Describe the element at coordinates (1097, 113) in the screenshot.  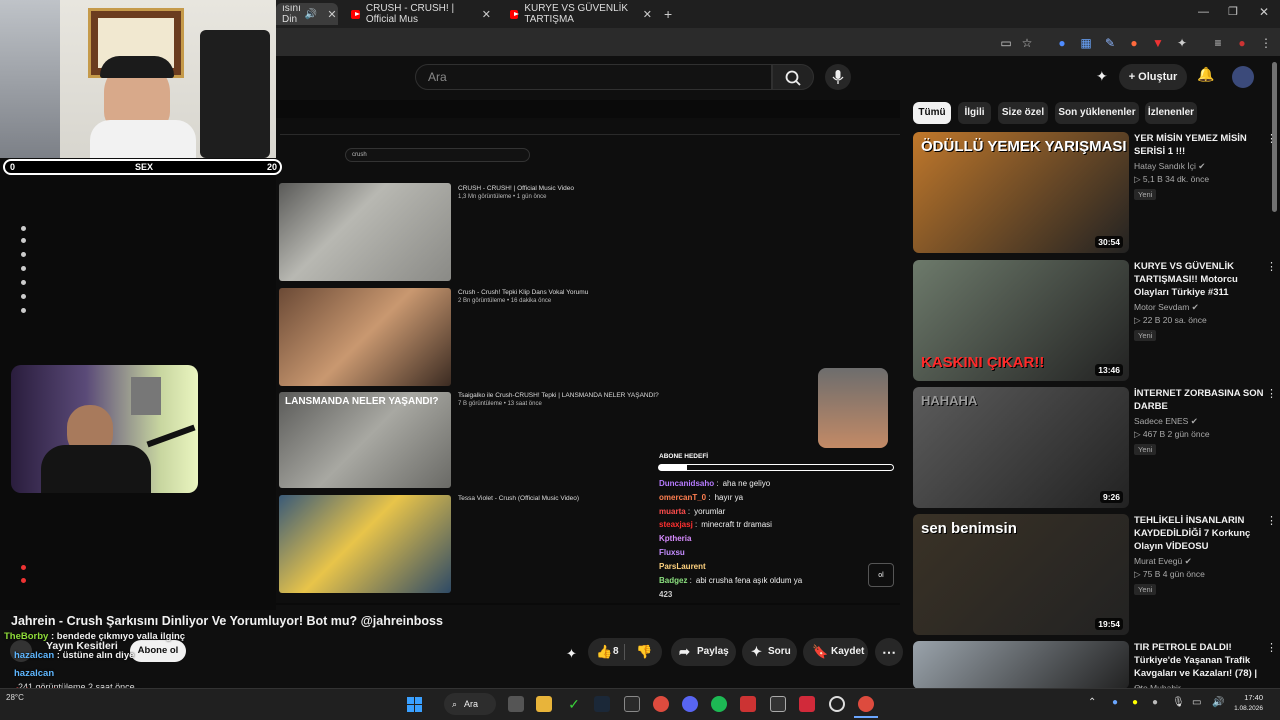
I see `chip-recent: Son yüklenenler` at that location.